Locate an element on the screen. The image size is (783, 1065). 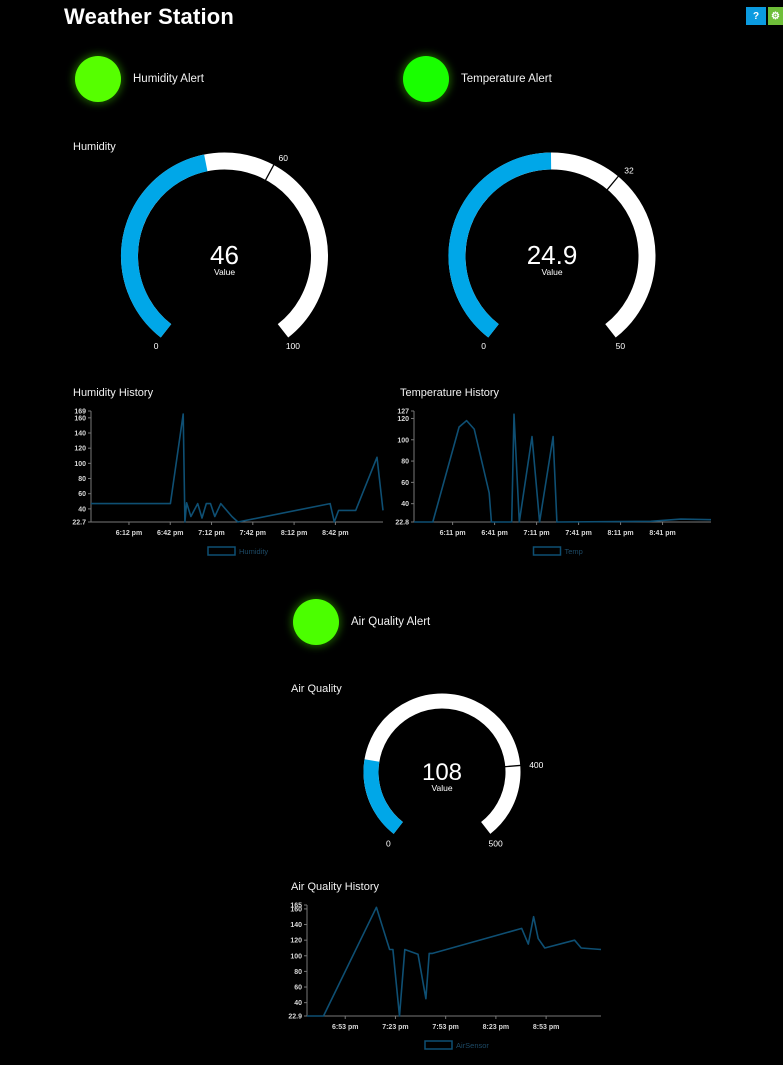
temperature-y-tick-label: 60 is located at coordinates (405, 483).